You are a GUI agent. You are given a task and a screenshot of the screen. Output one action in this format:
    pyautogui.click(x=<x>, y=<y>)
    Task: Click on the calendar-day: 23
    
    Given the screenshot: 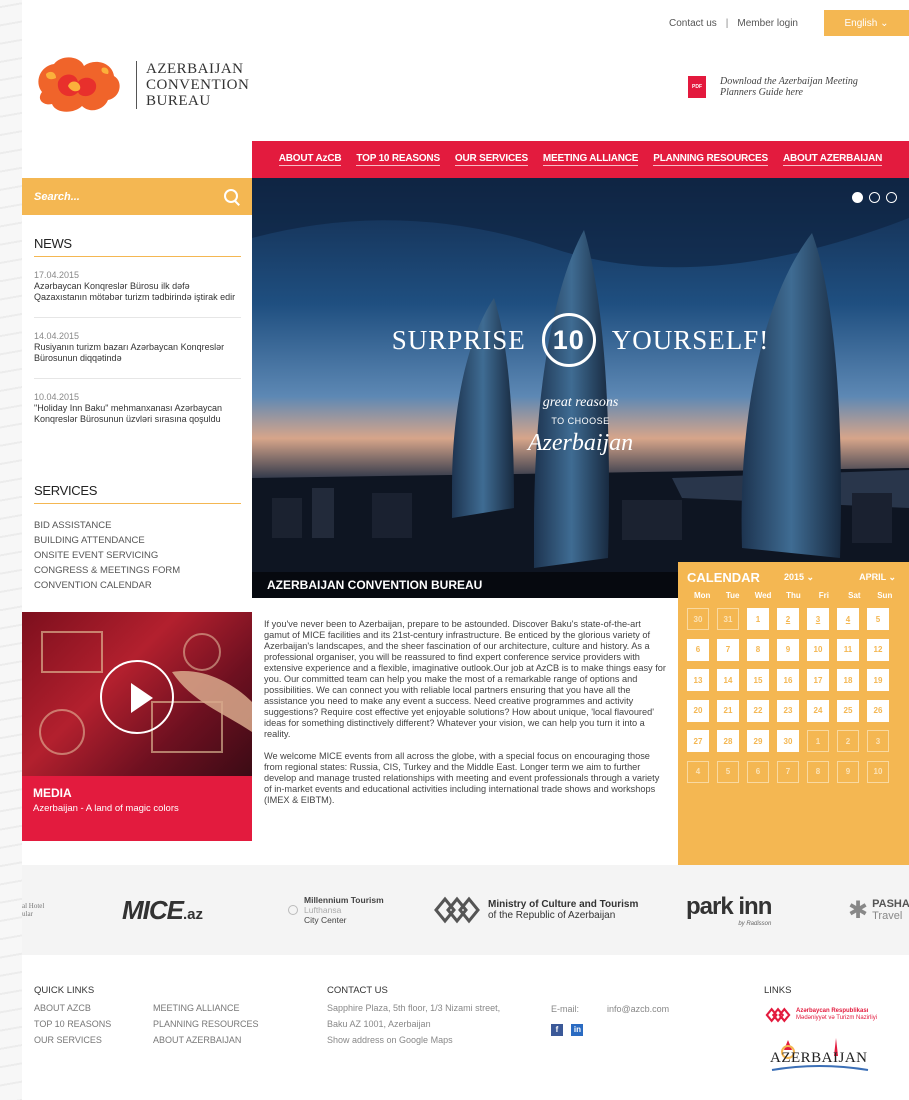 What is the action you would take?
    pyautogui.click(x=788, y=710)
    